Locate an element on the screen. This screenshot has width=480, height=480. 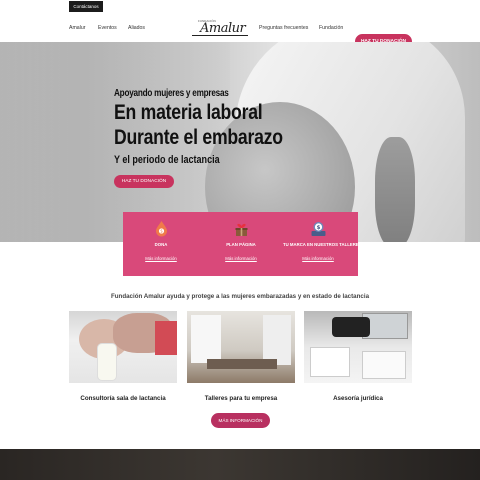
hero-headline-1: En materia laboral is located at coordinates (188, 112).